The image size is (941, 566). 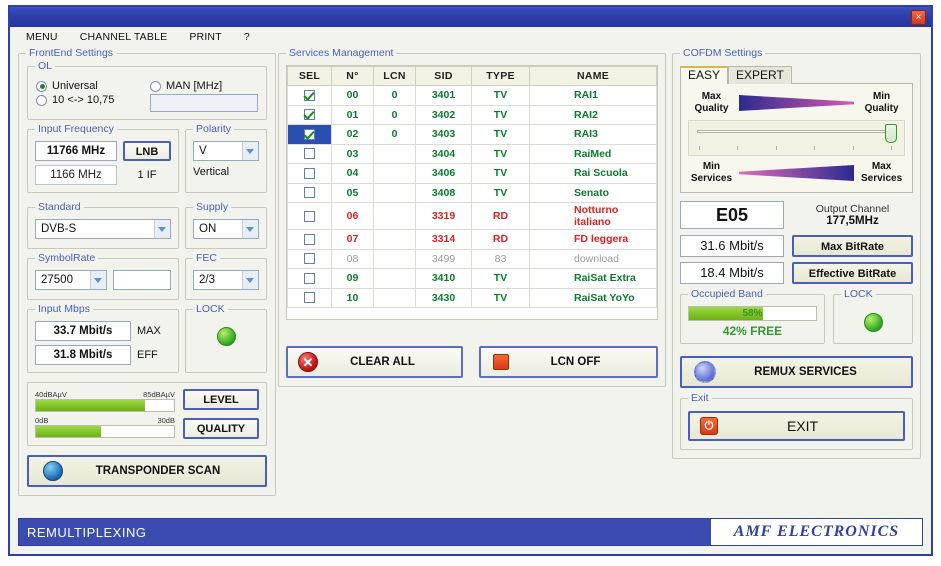 I want to click on row-name: Notturno italiano, so click(x=593, y=216).